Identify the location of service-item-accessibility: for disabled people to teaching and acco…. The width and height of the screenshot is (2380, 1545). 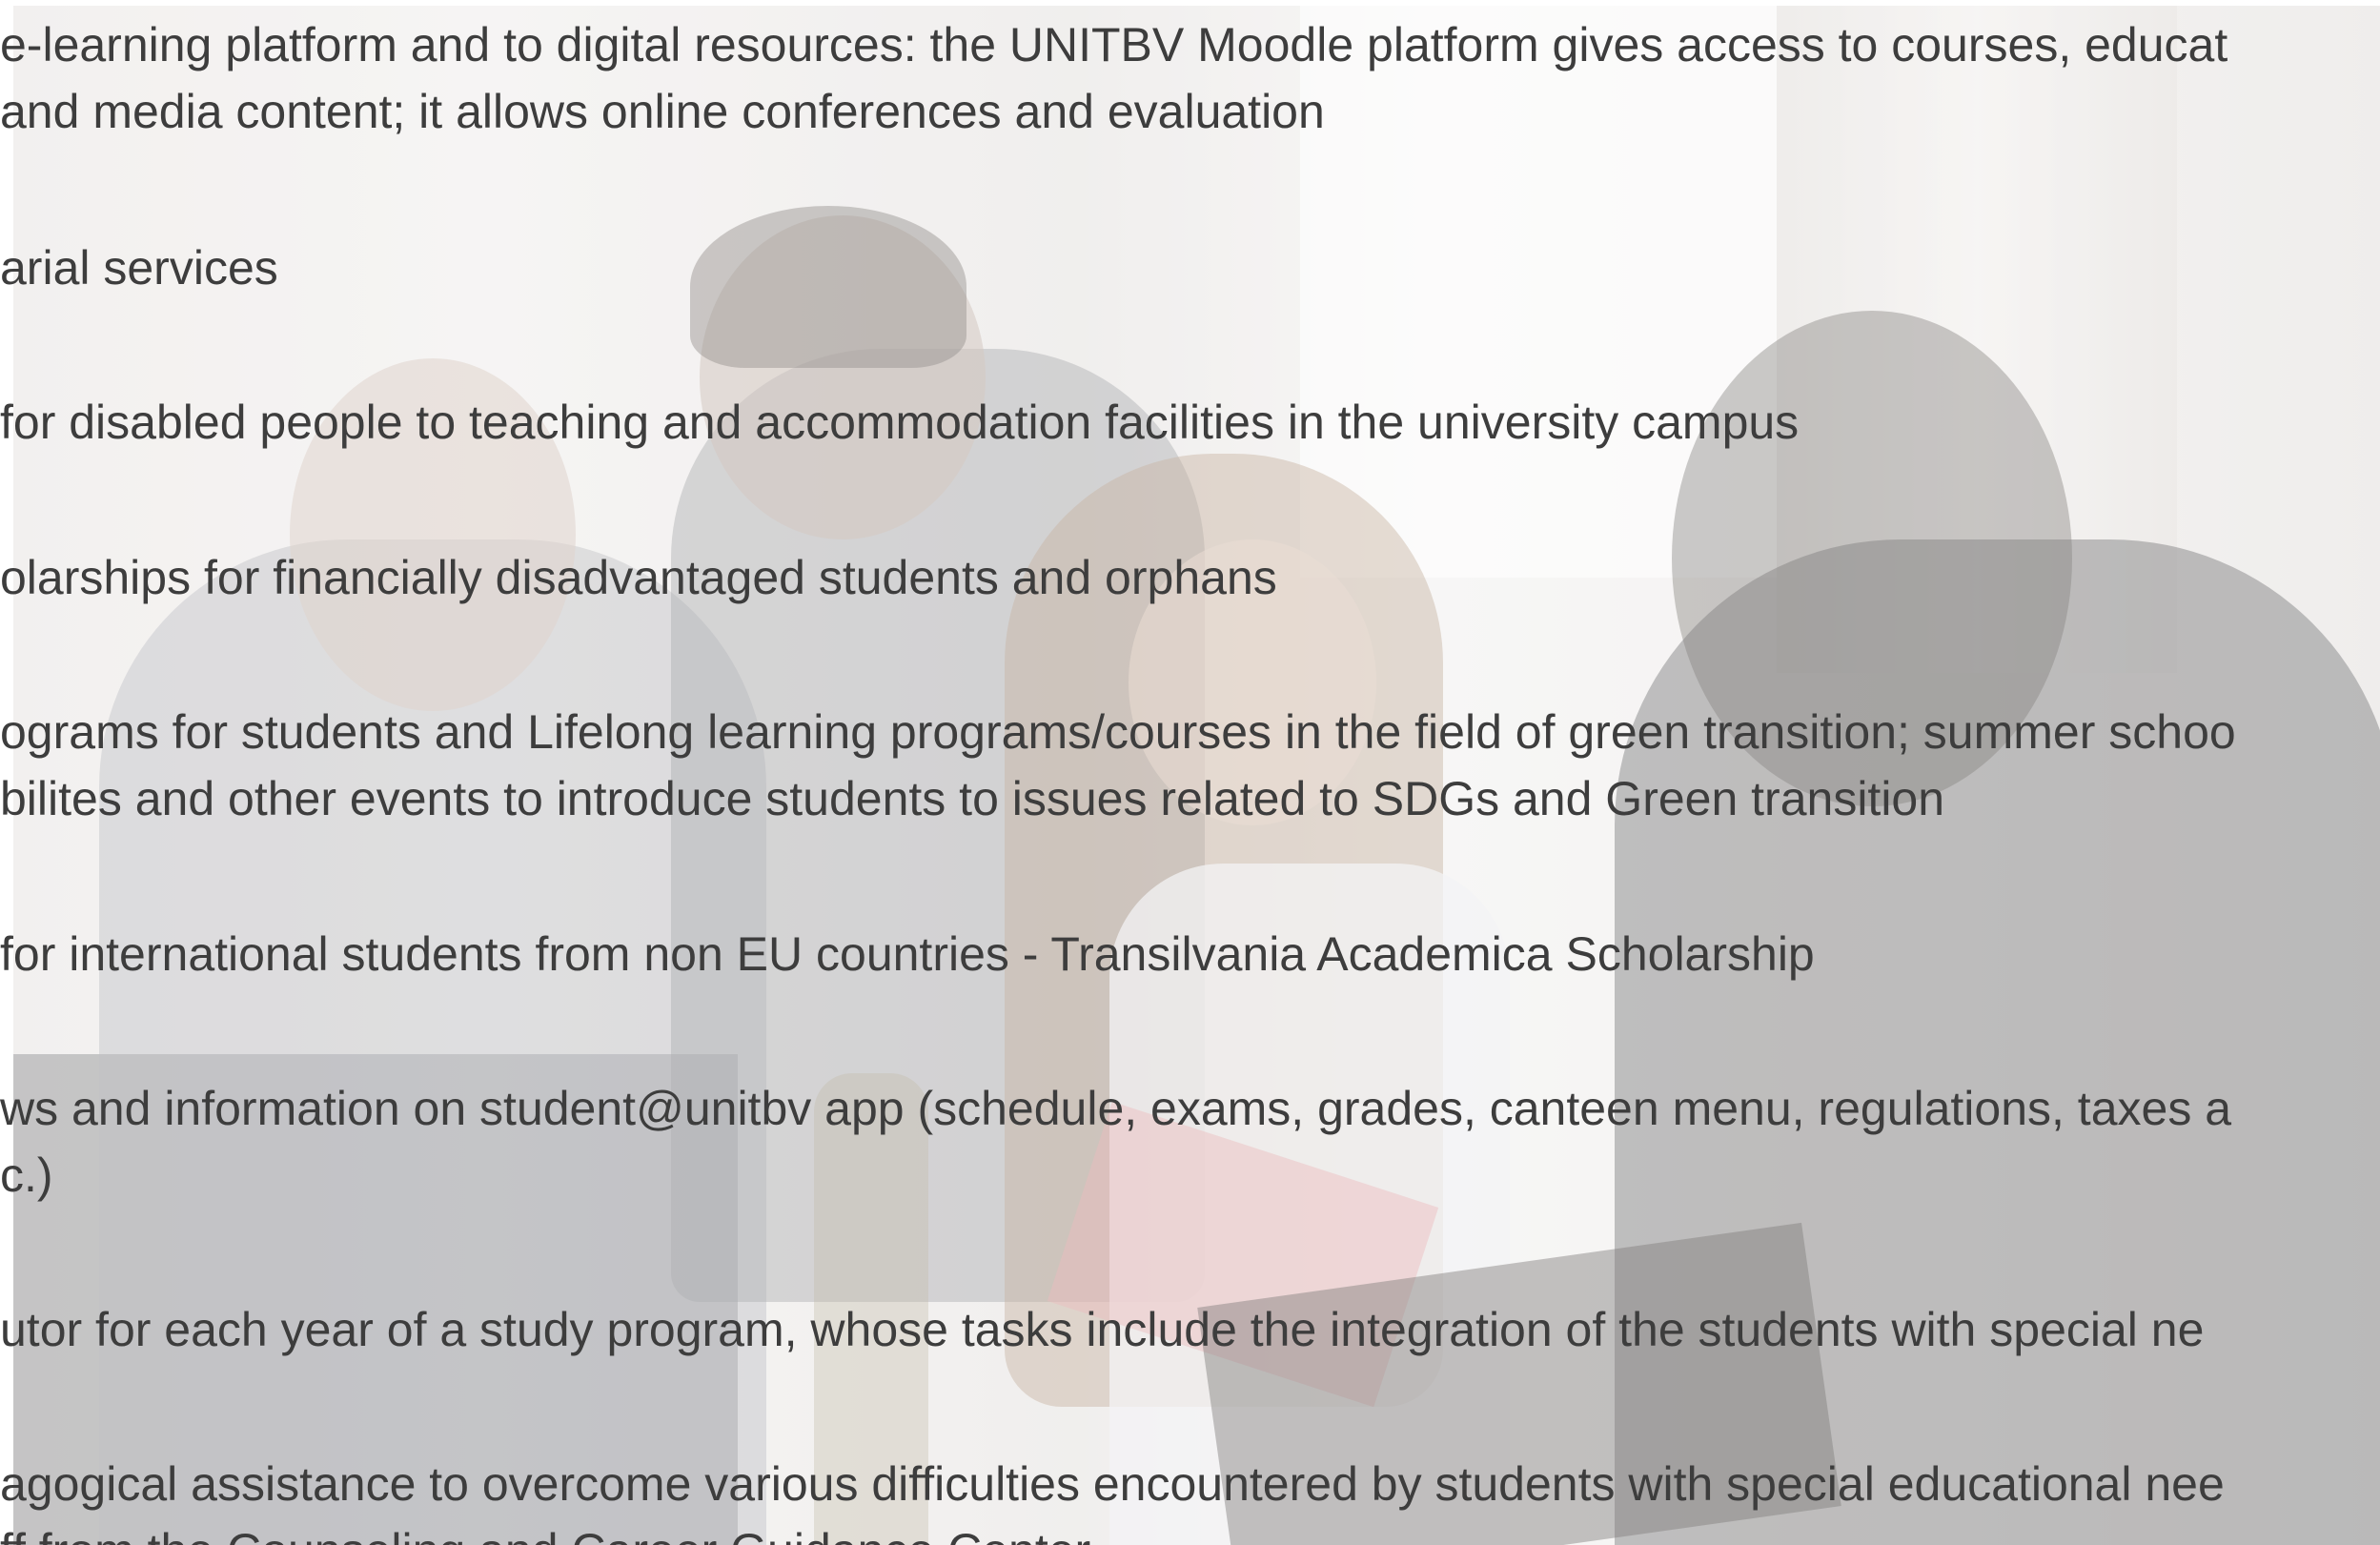
(899, 422).